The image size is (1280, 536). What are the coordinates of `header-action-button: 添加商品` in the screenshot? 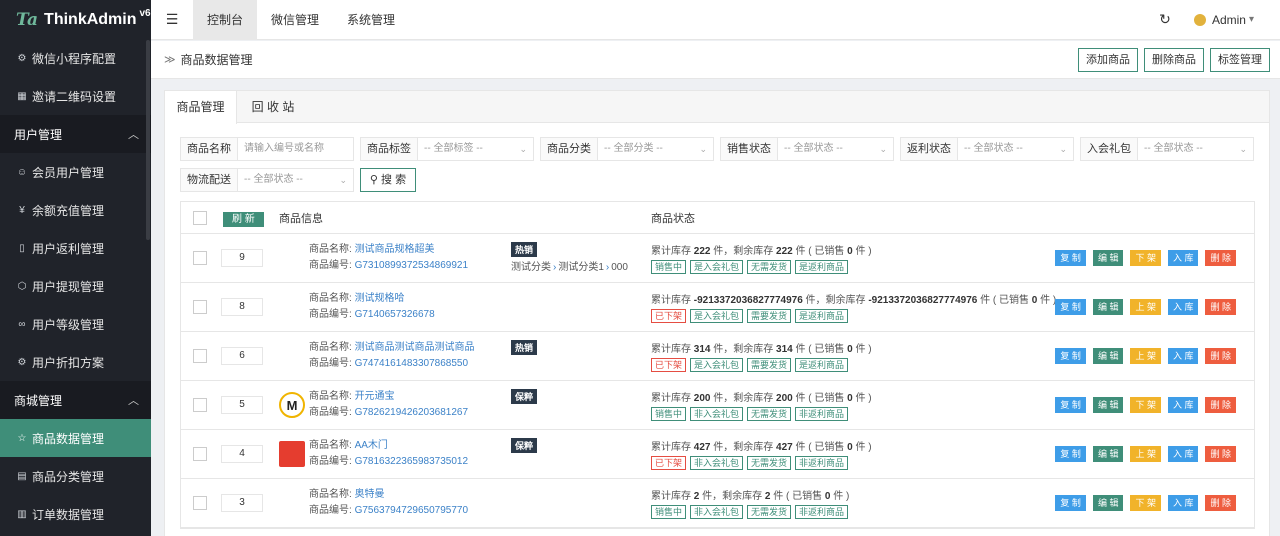 It's located at (1108, 59).